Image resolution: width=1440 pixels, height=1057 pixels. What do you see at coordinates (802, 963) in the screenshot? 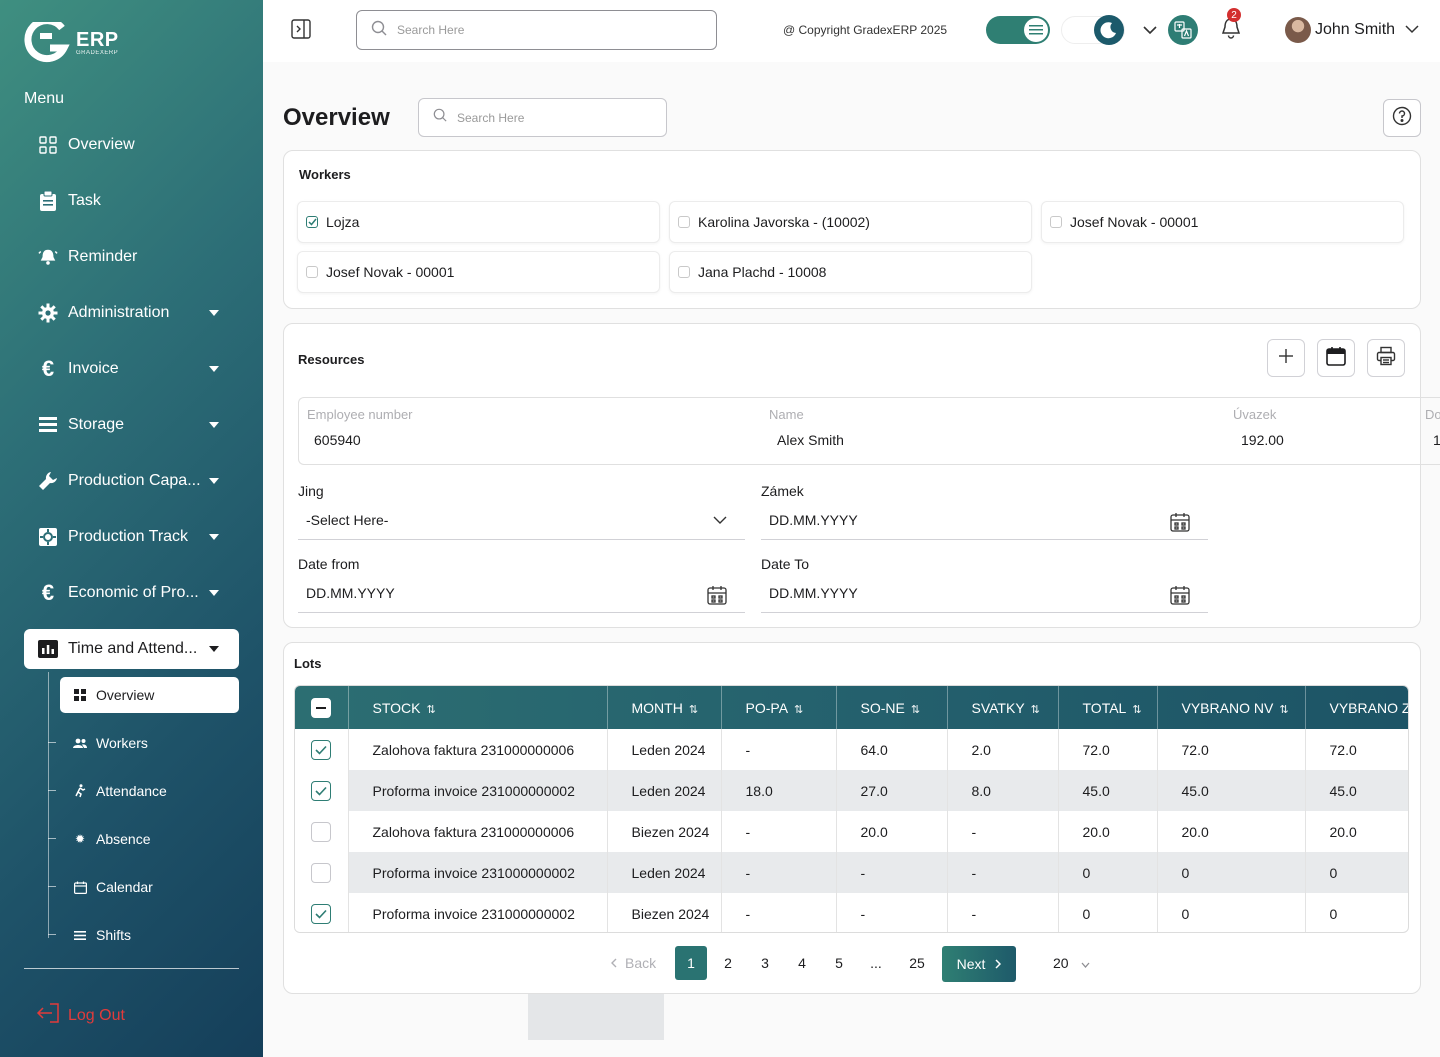
I see `page-button: 4` at bounding box center [802, 963].